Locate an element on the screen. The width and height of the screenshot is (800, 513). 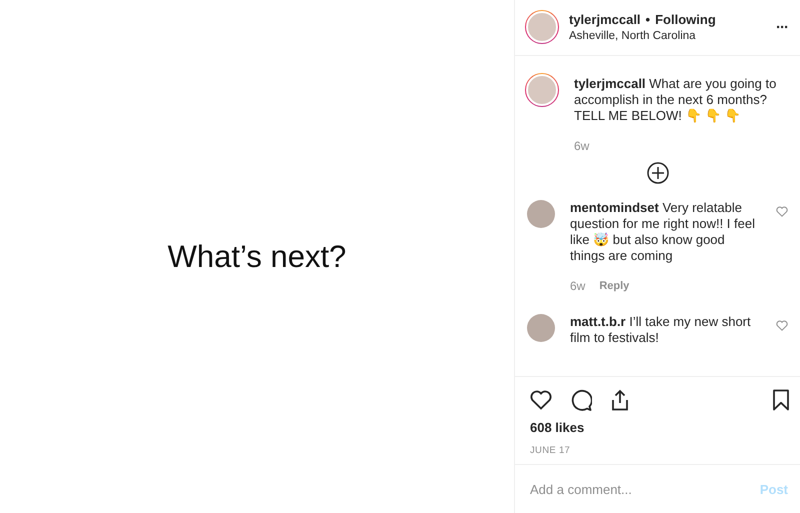
location-link: Asheville, North Carolina is located at coordinates (667, 36).